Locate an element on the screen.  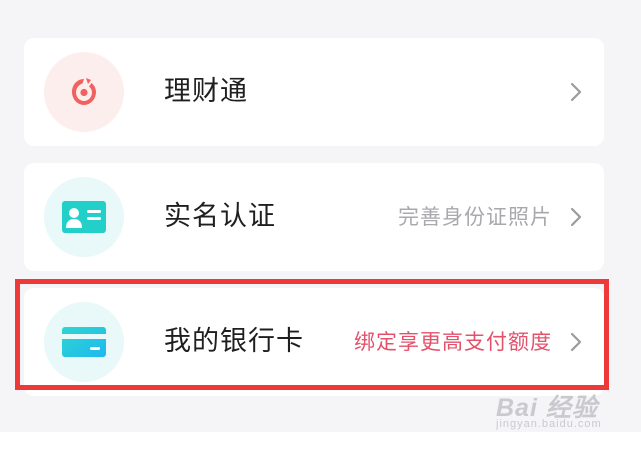
id-card-icon is located at coordinates (84, 217).